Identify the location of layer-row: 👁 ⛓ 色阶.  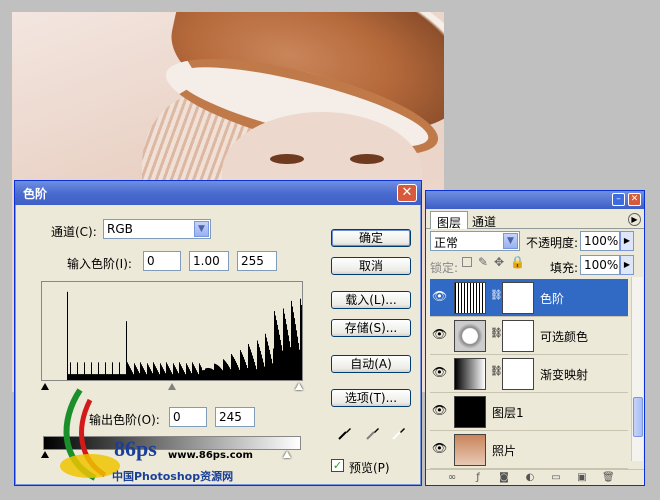
(529, 298).